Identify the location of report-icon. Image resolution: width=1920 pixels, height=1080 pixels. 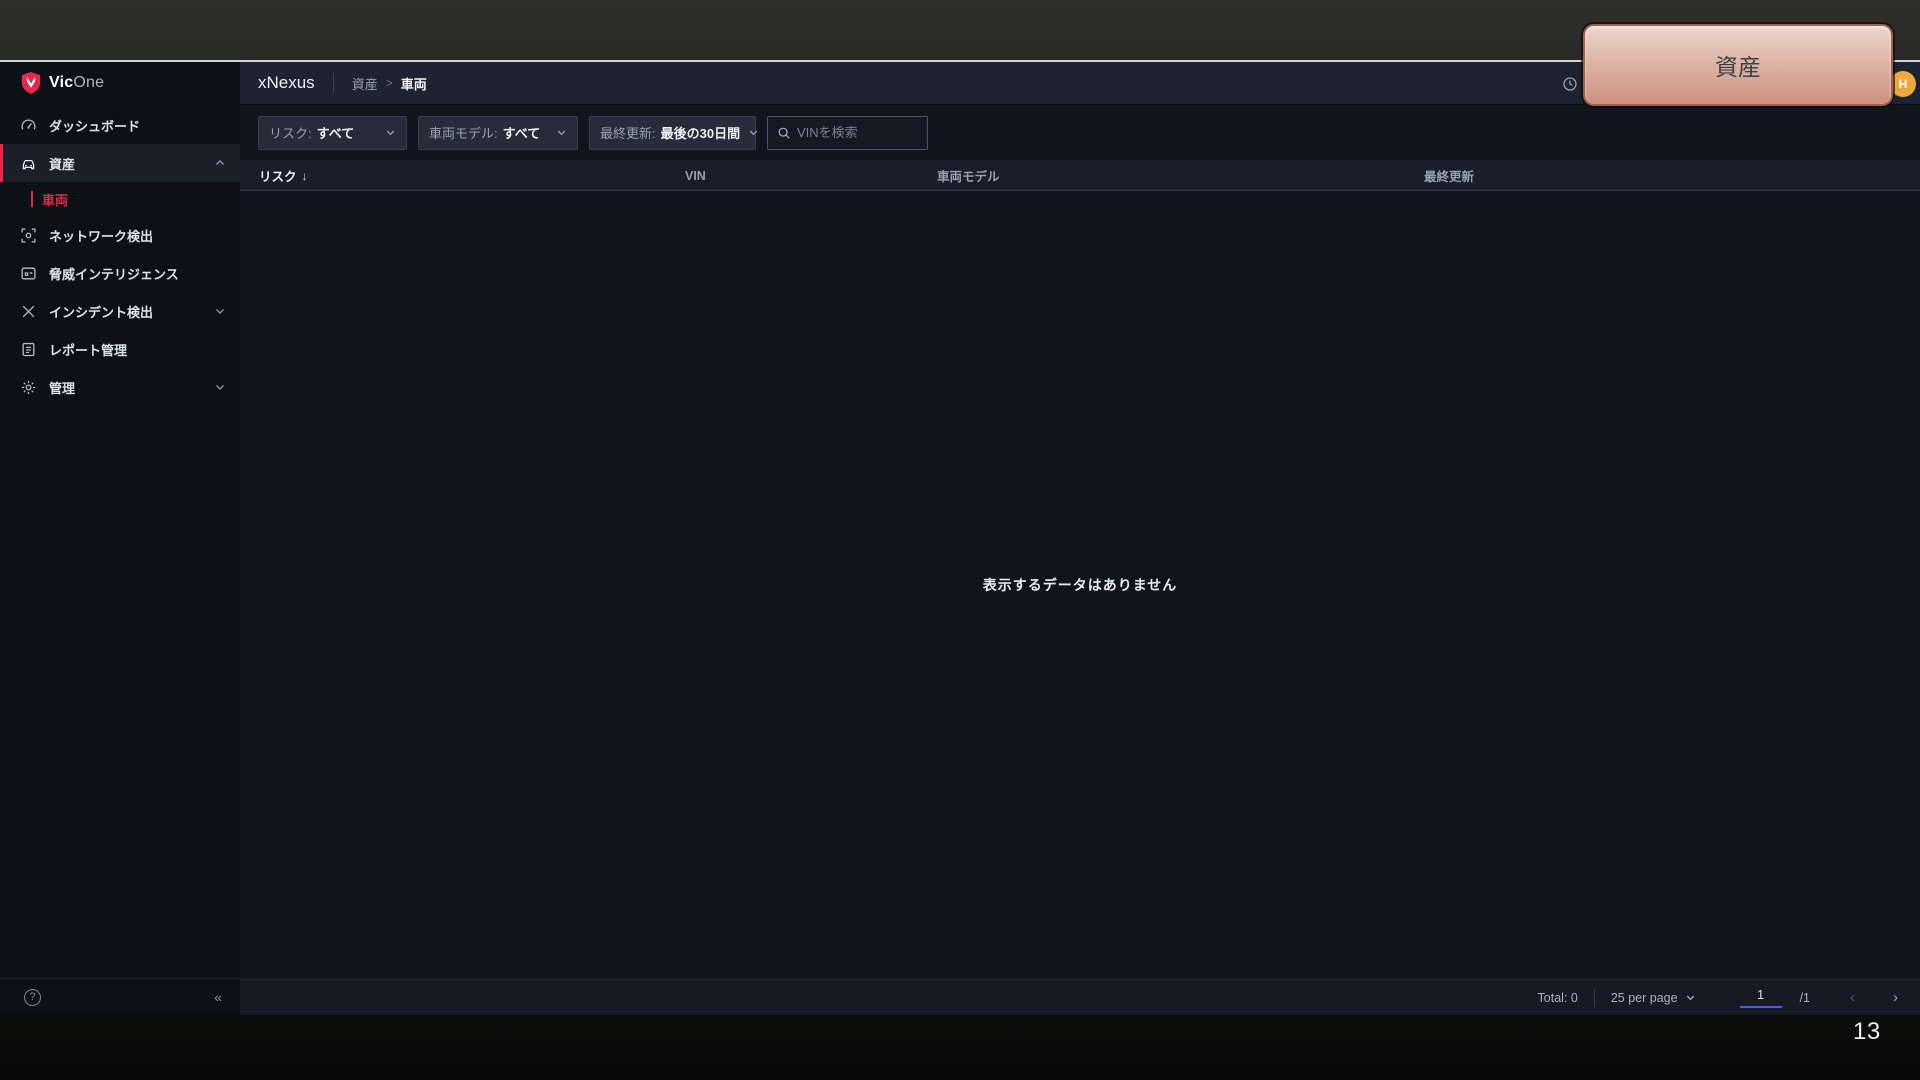
(28, 349).